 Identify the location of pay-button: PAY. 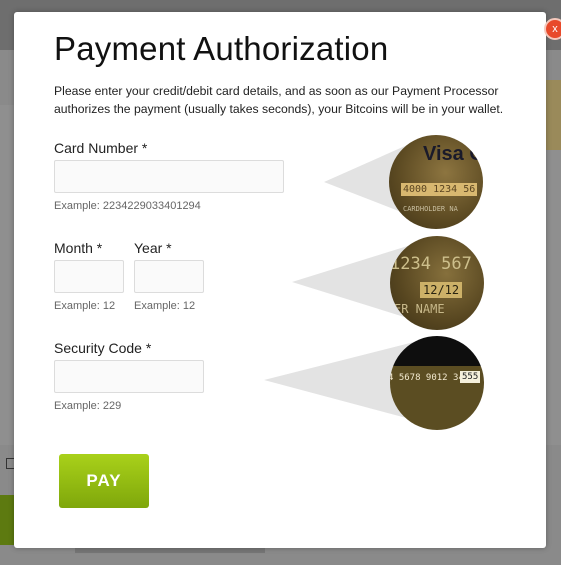
(104, 481).